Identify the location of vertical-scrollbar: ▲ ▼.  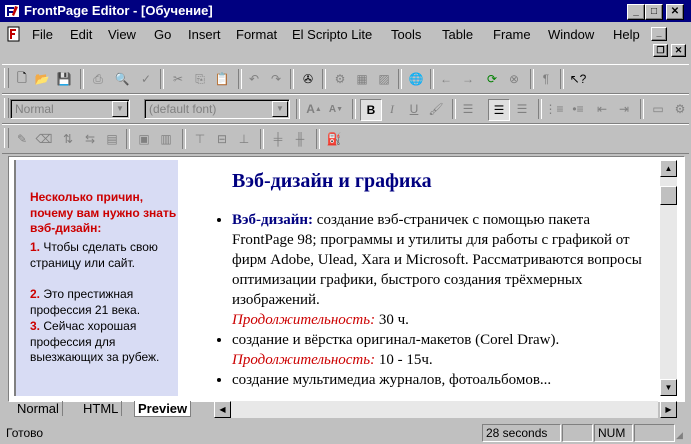
(668, 278).